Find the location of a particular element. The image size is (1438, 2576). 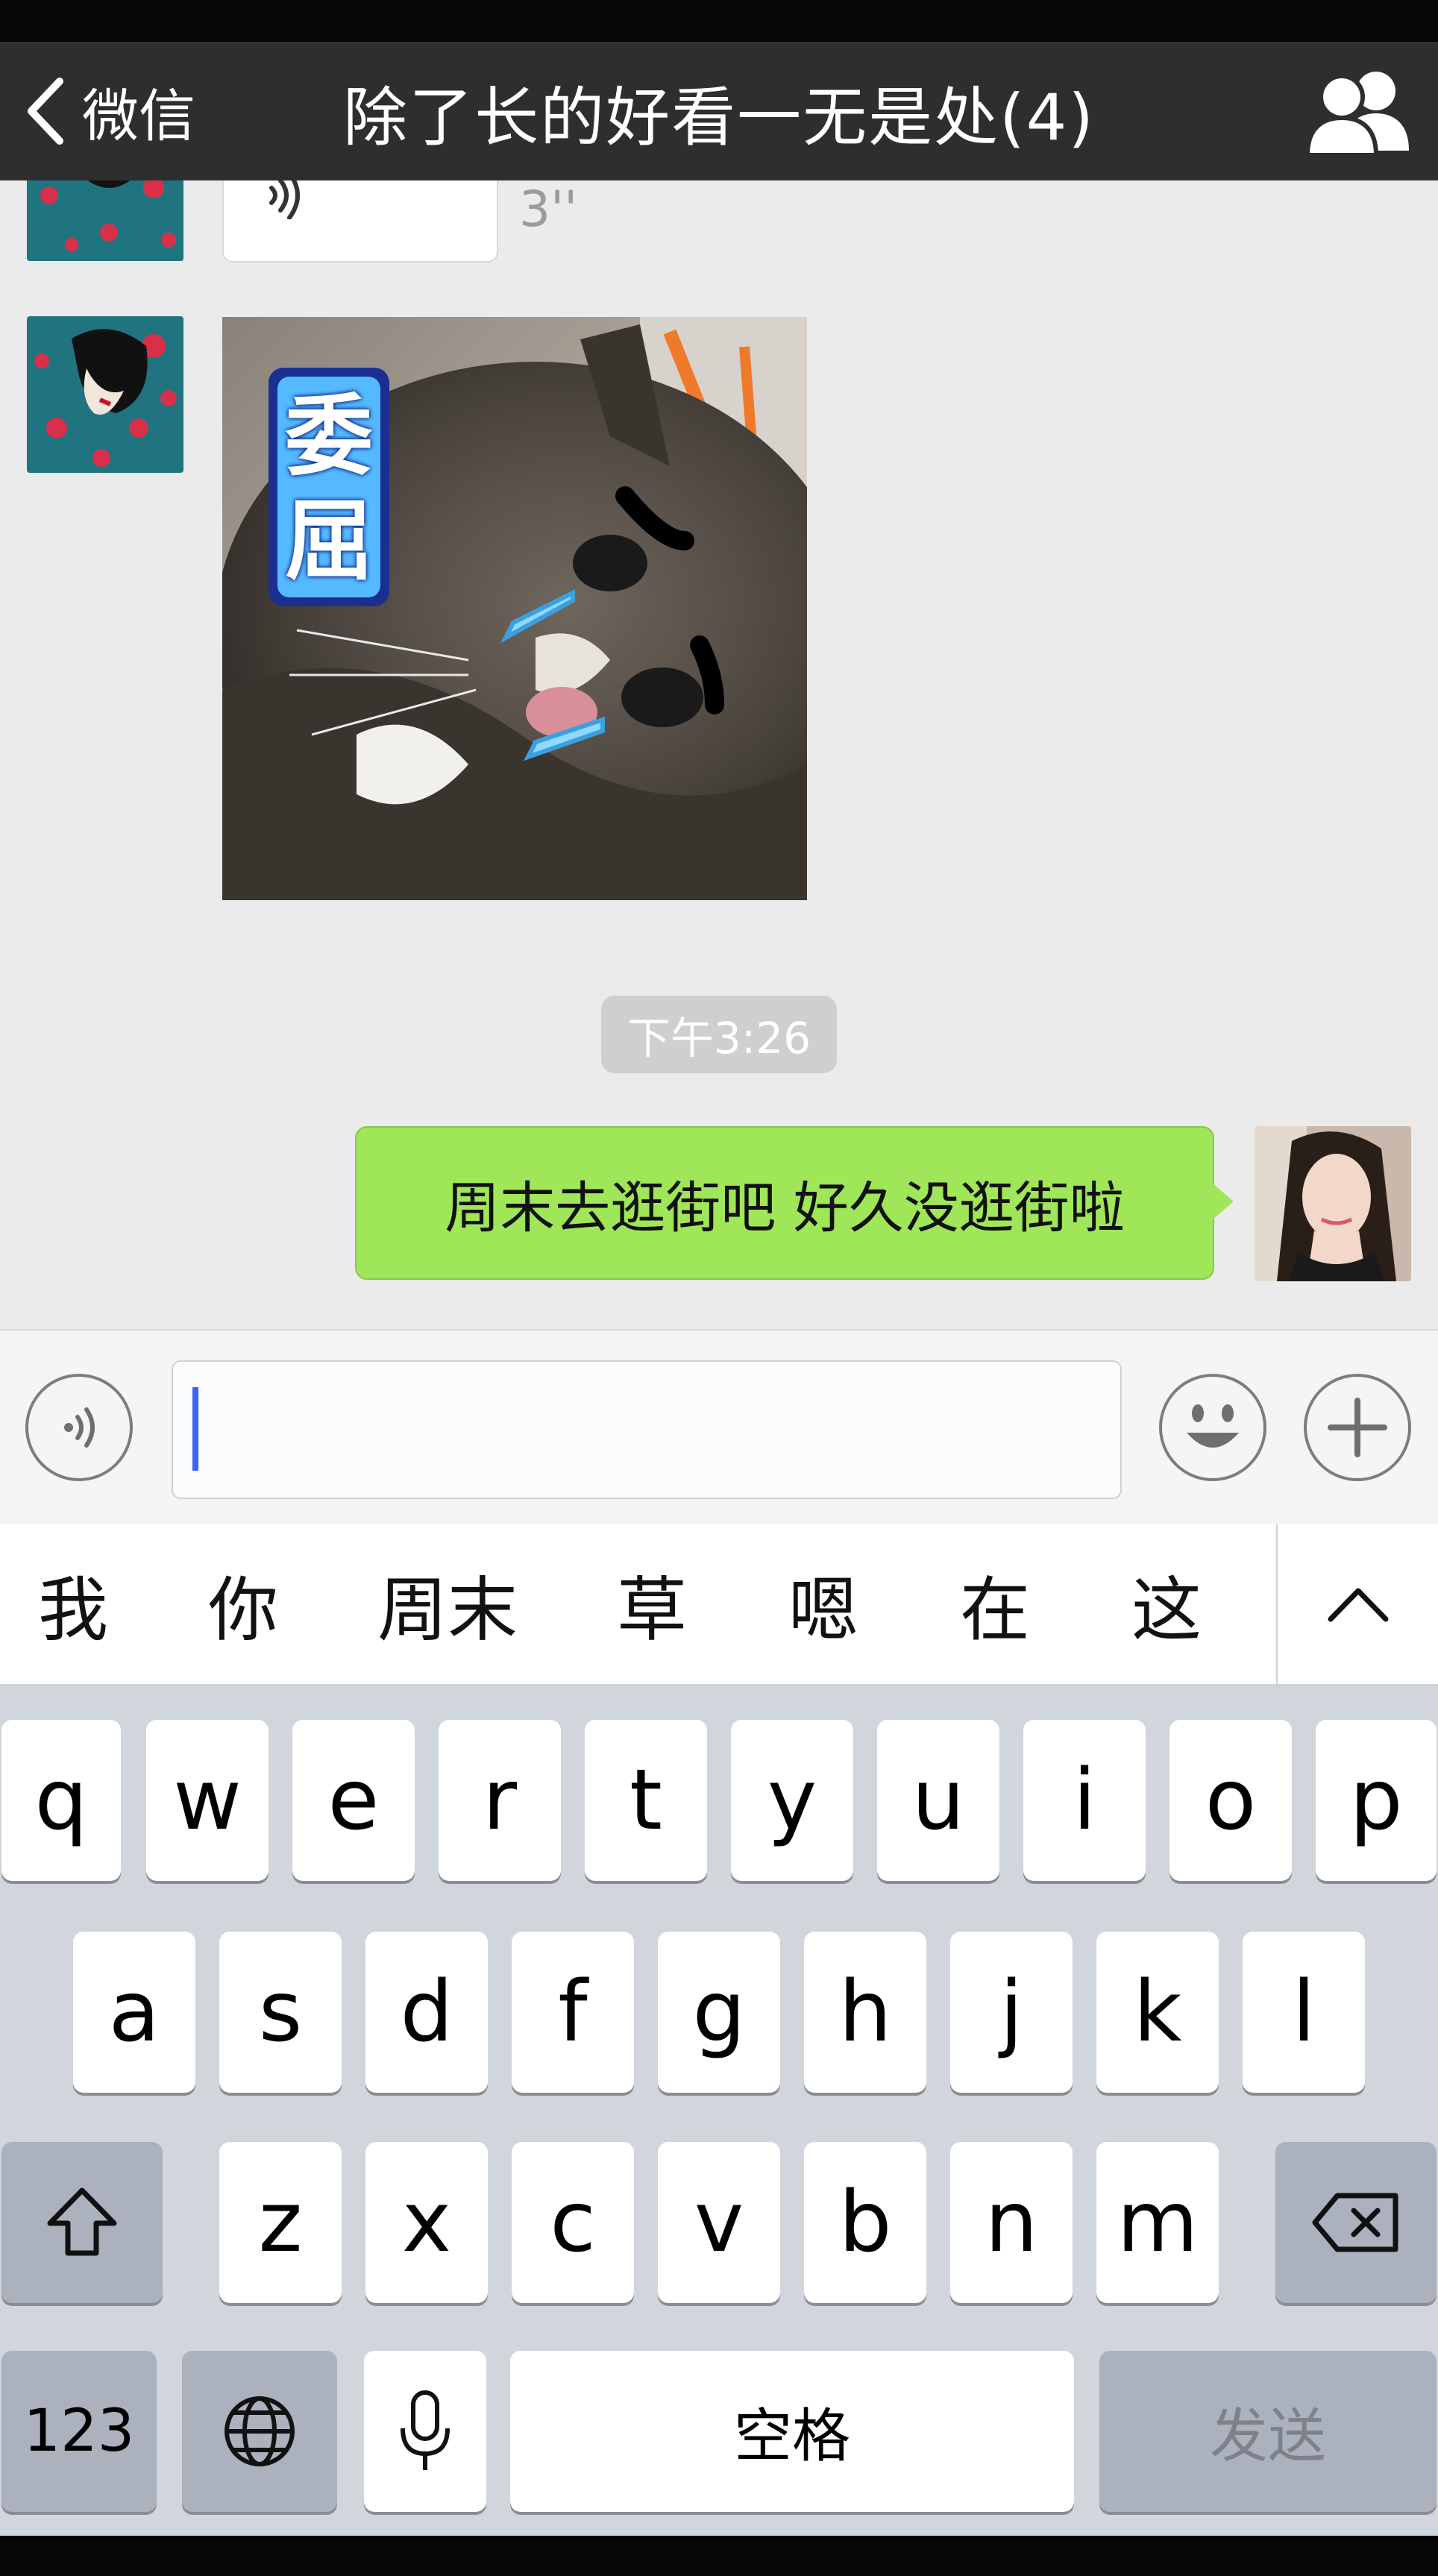

key-v: v is located at coordinates (719, 2223).